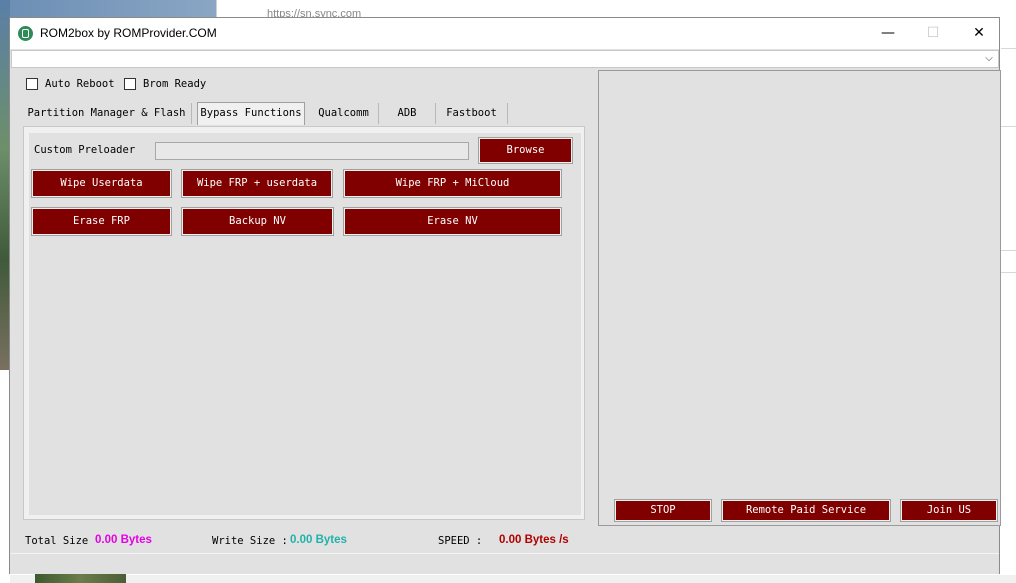  I want to click on tab-partition-manager: Partition Manager & Flash, so click(107, 113).